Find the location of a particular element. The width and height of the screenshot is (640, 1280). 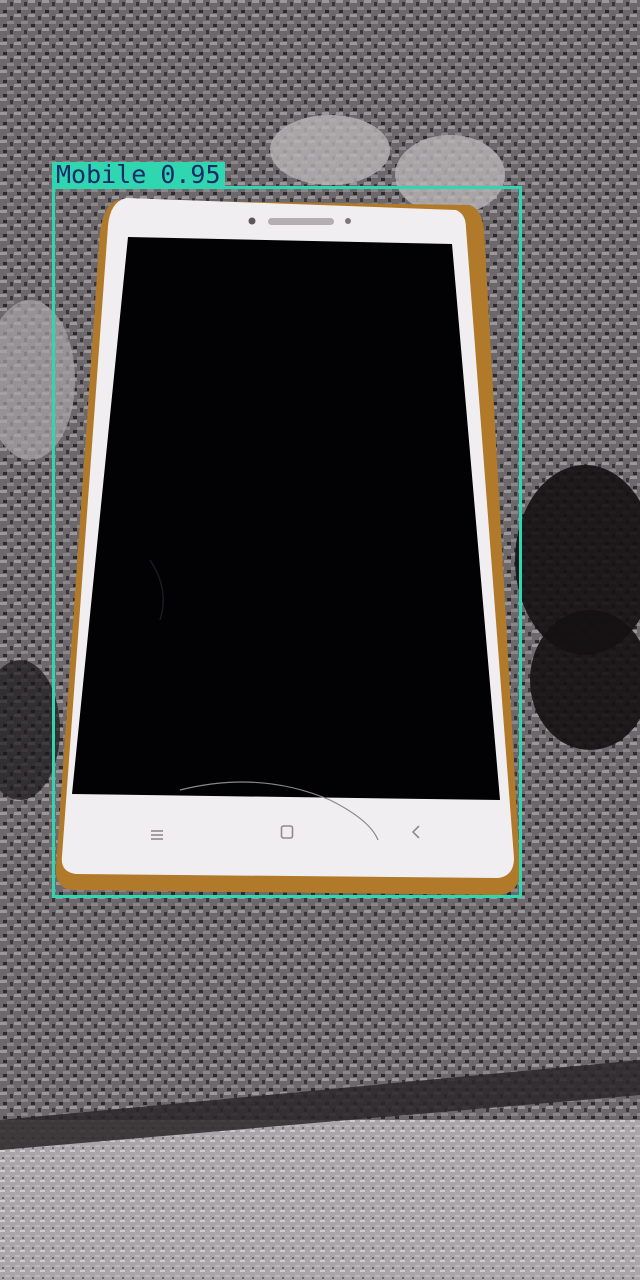

detection-label: Mobile 0.95 is located at coordinates (138, 175).